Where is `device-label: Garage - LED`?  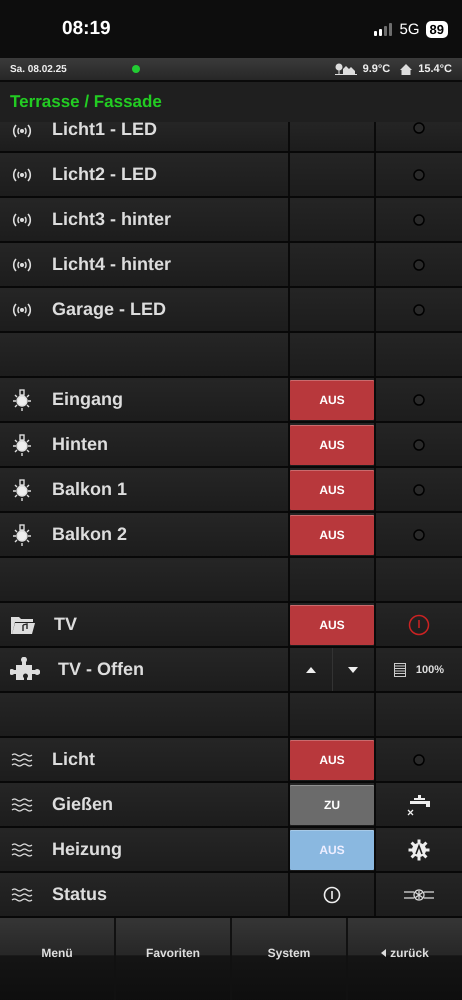 device-label: Garage - LED is located at coordinates (109, 309).